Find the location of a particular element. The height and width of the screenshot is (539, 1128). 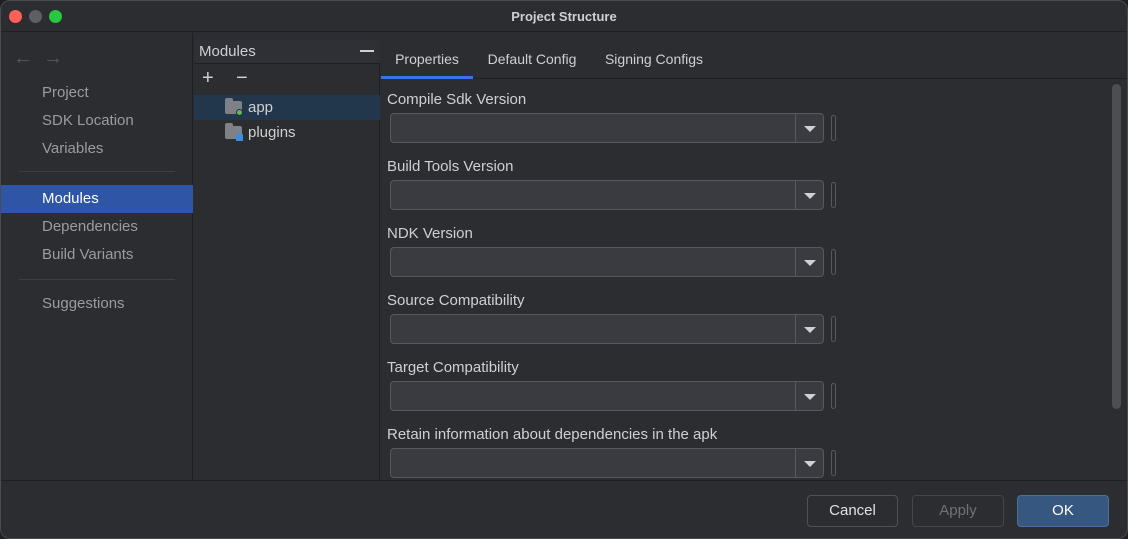

build-tools-extra is located at coordinates (833, 195).